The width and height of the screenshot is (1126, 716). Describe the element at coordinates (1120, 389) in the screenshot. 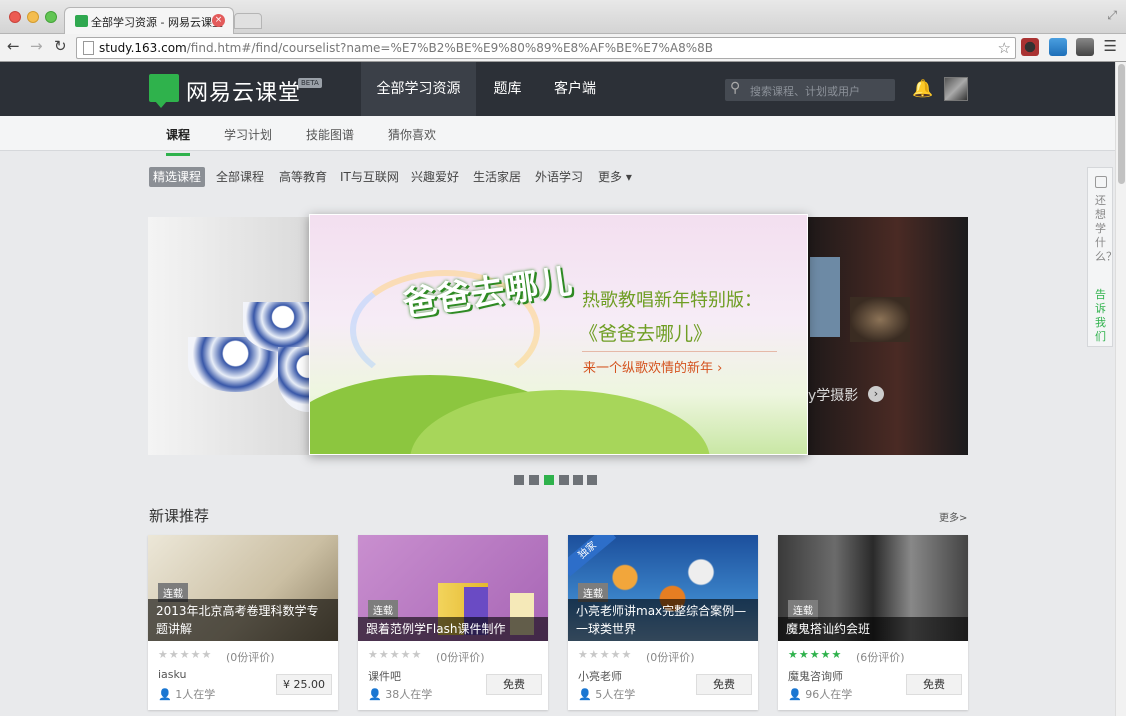

I see `page-scrollbar` at that location.